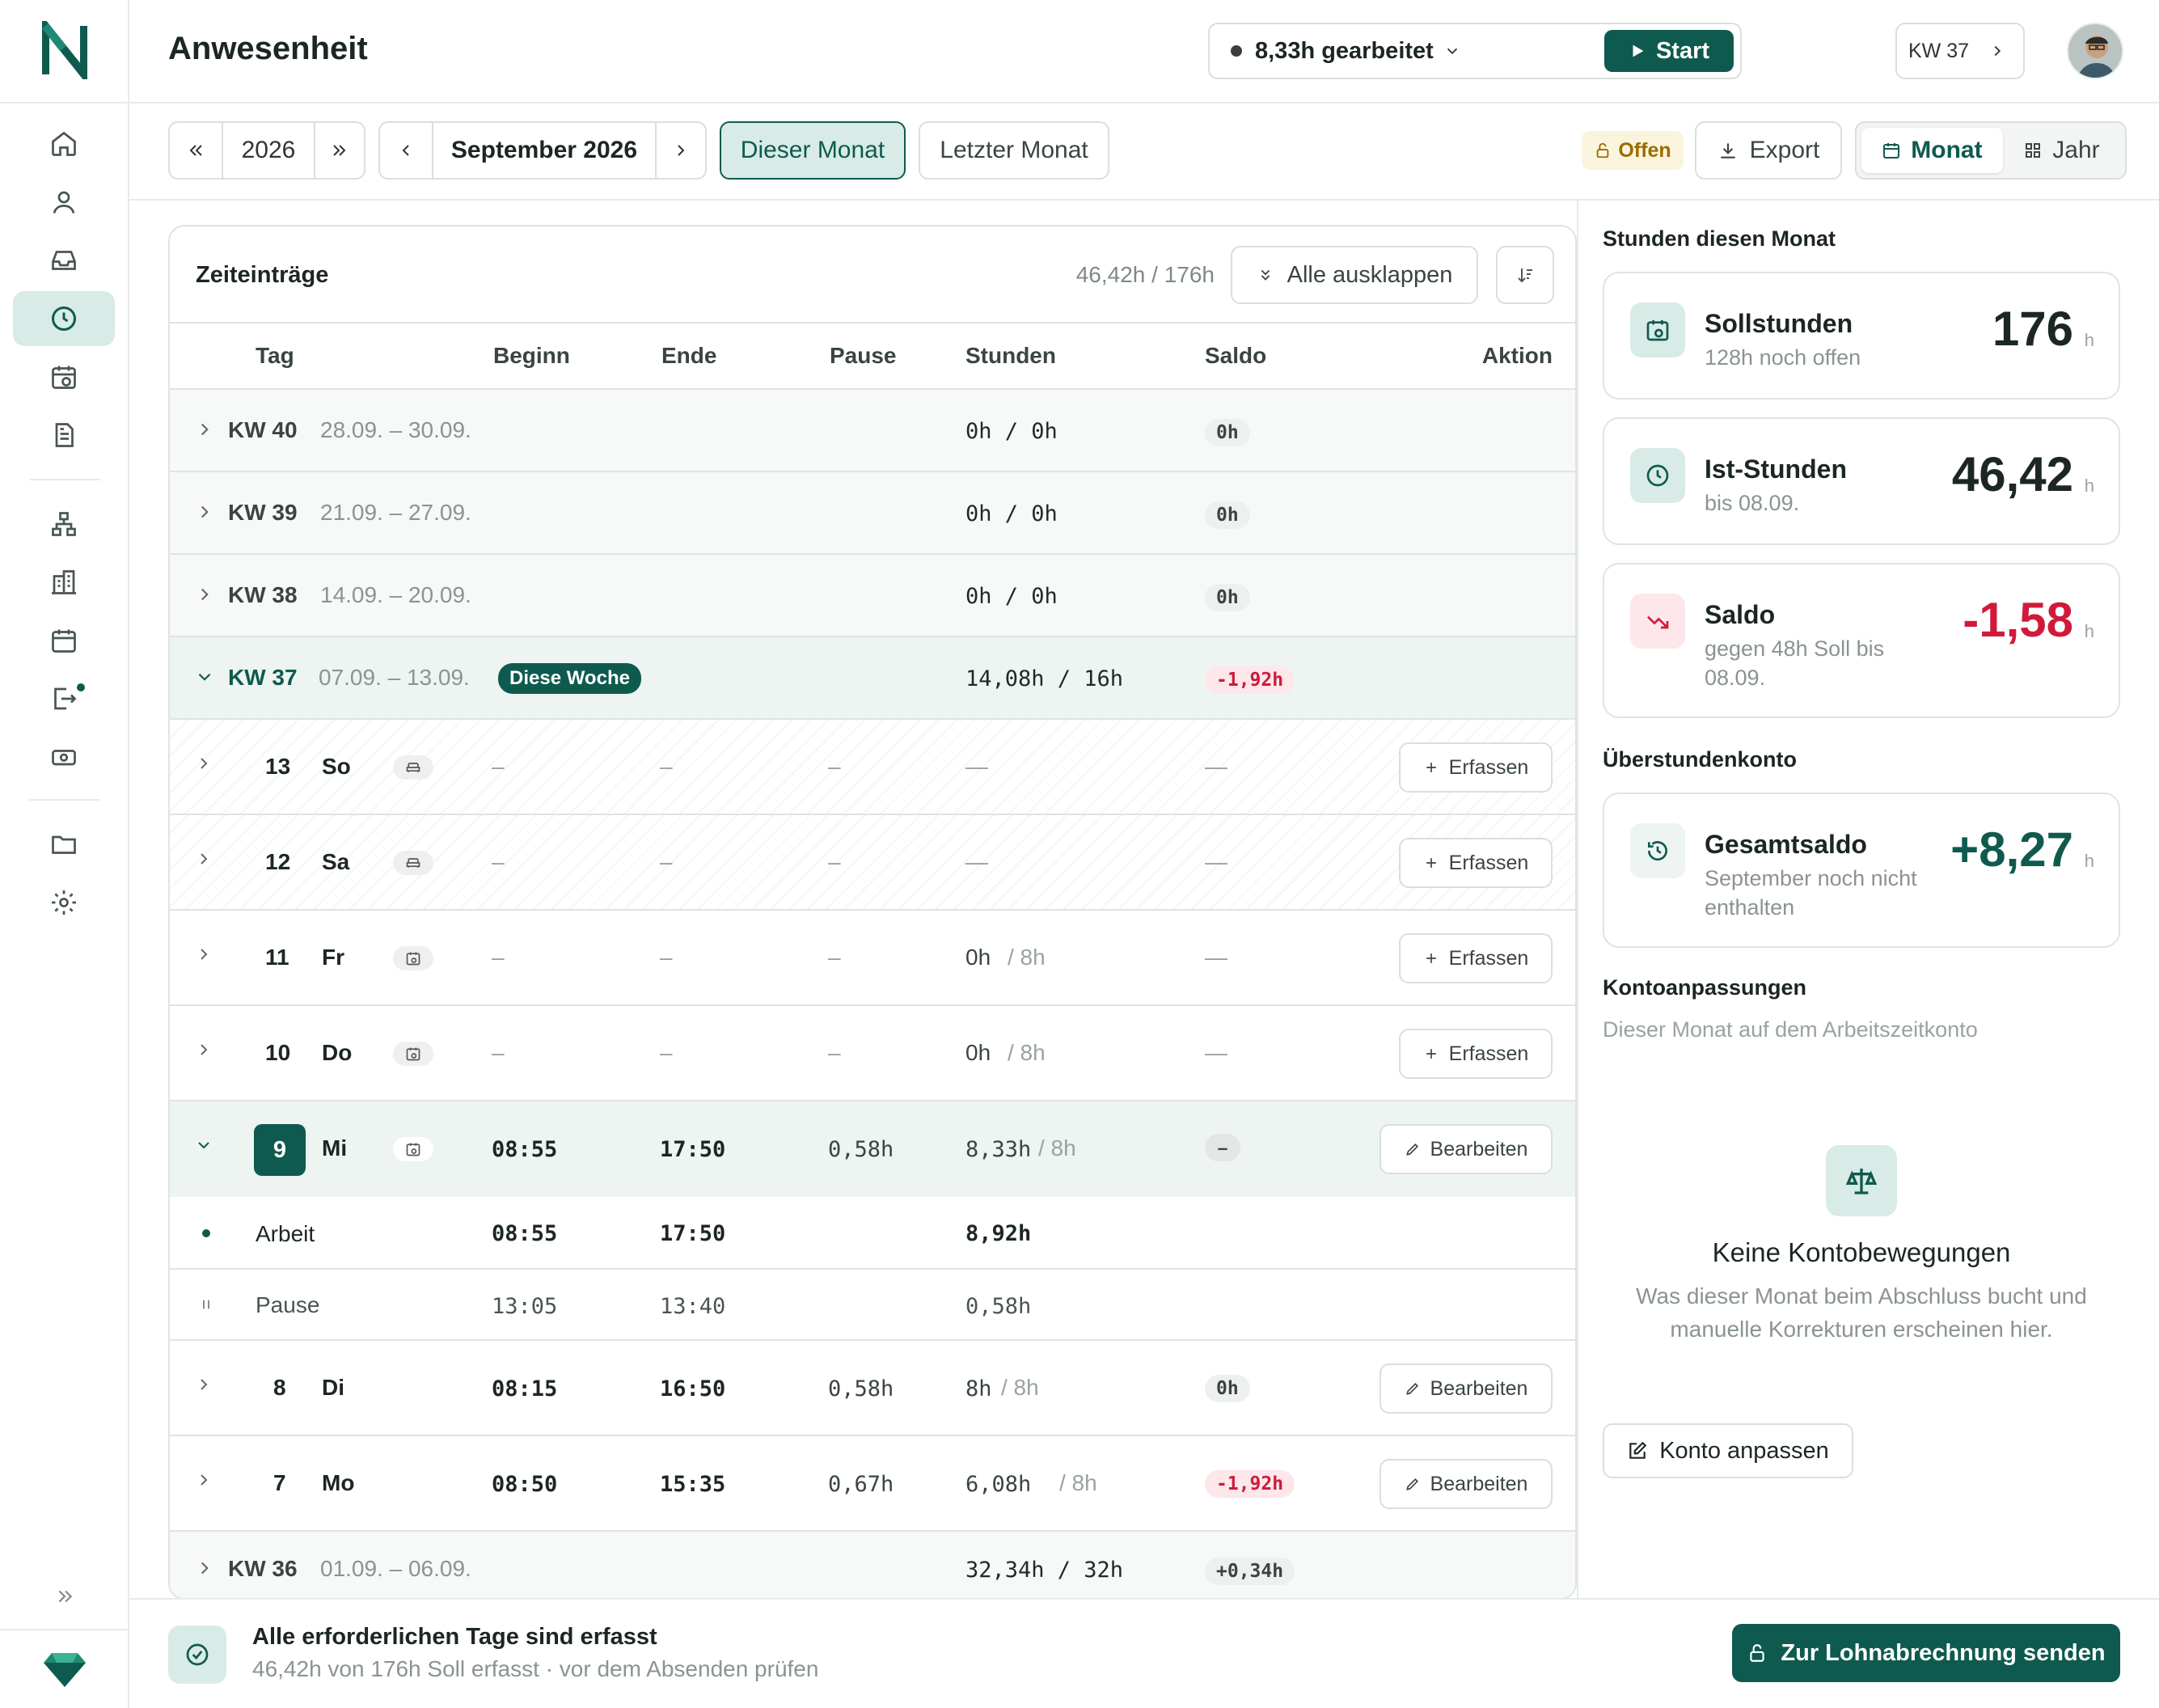 This screenshot has height=1708, width=2159. I want to click on hours-value: 0h, so click(978, 957).